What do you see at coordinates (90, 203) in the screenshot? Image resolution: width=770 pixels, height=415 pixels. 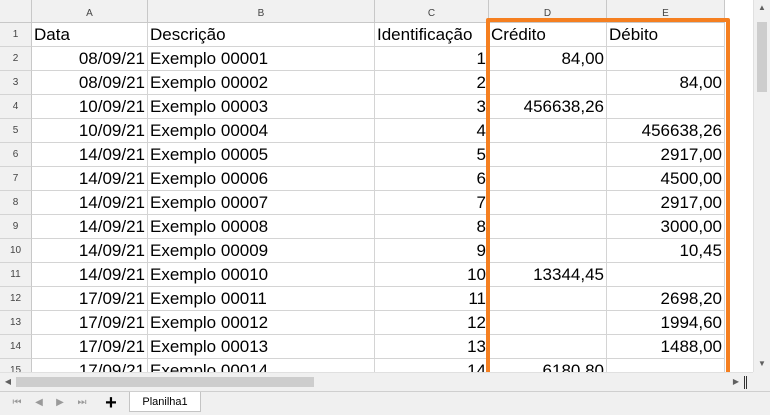 I see `cell-a8: 14/09/21` at bounding box center [90, 203].